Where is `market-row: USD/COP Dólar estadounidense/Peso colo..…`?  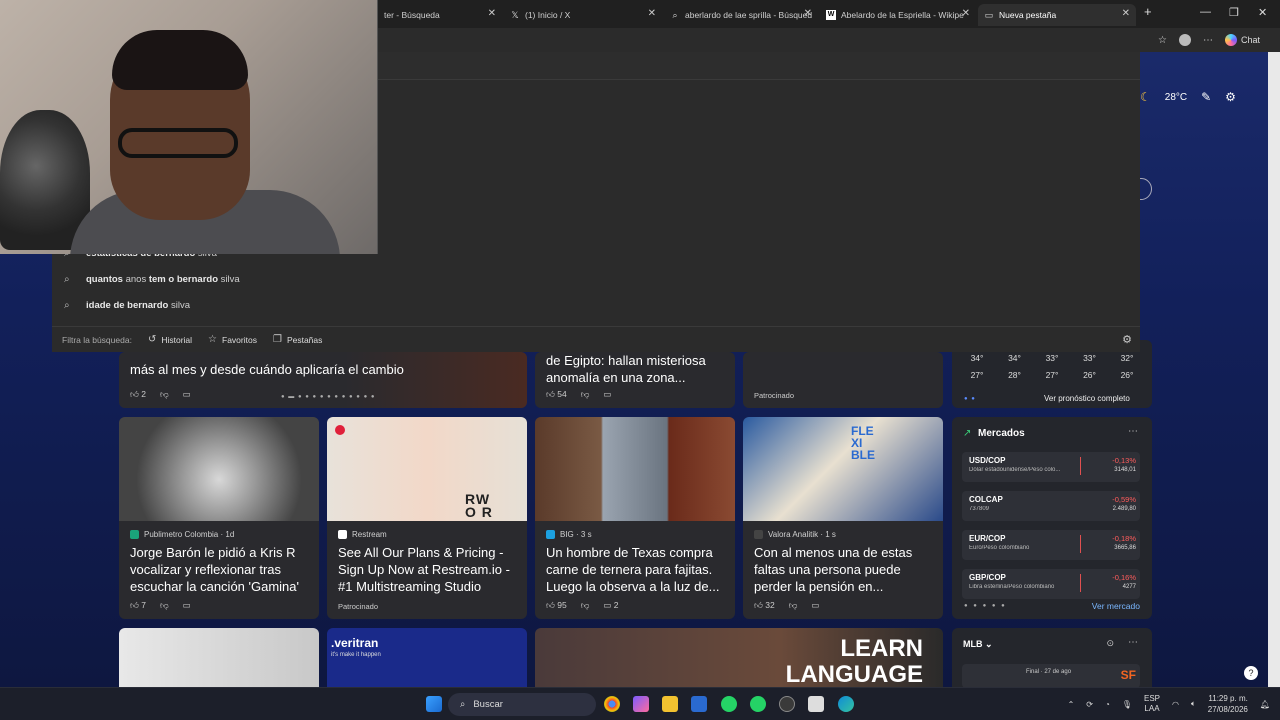 market-row: USD/COP Dólar estadounidense/Peso colo..… is located at coordinates (1051, 467).